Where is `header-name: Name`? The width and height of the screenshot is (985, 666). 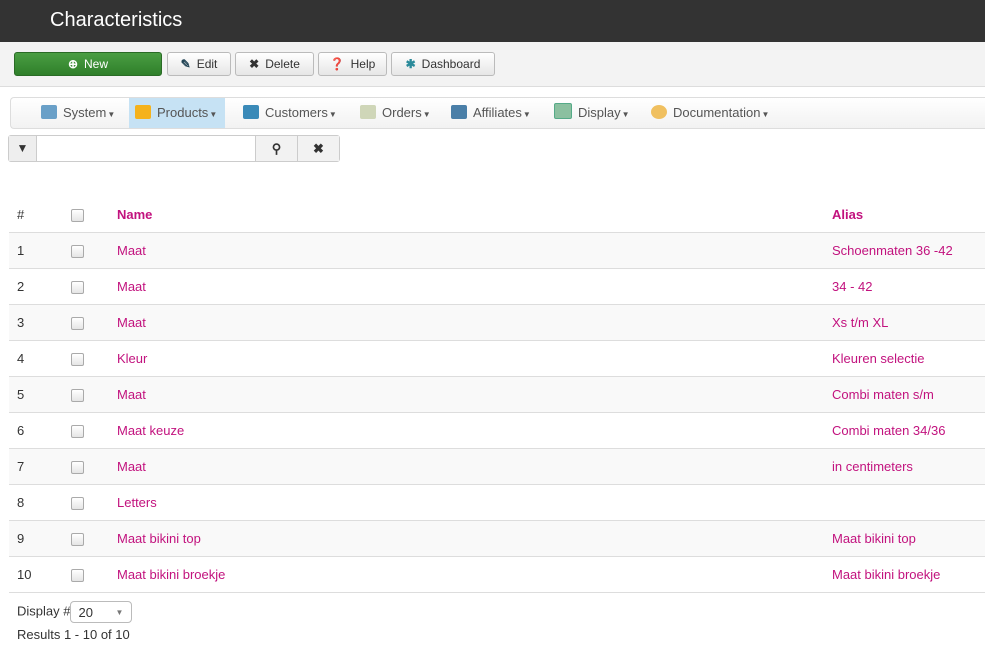
header-name: Name is located at coordinates (474, 215).